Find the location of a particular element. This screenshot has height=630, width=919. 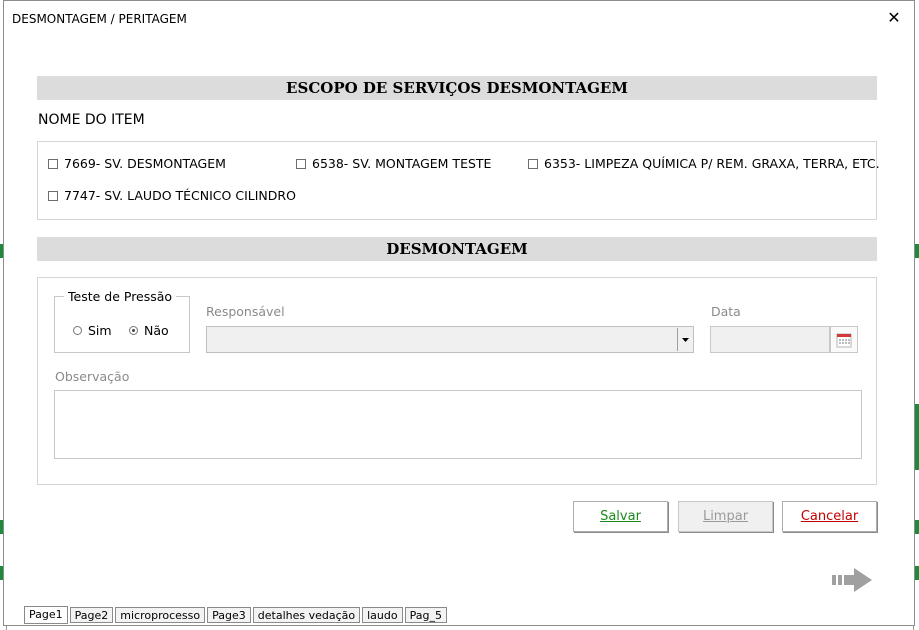

teste-pressao-legend: Teste de Pressão is located at coordinates (120, 296).